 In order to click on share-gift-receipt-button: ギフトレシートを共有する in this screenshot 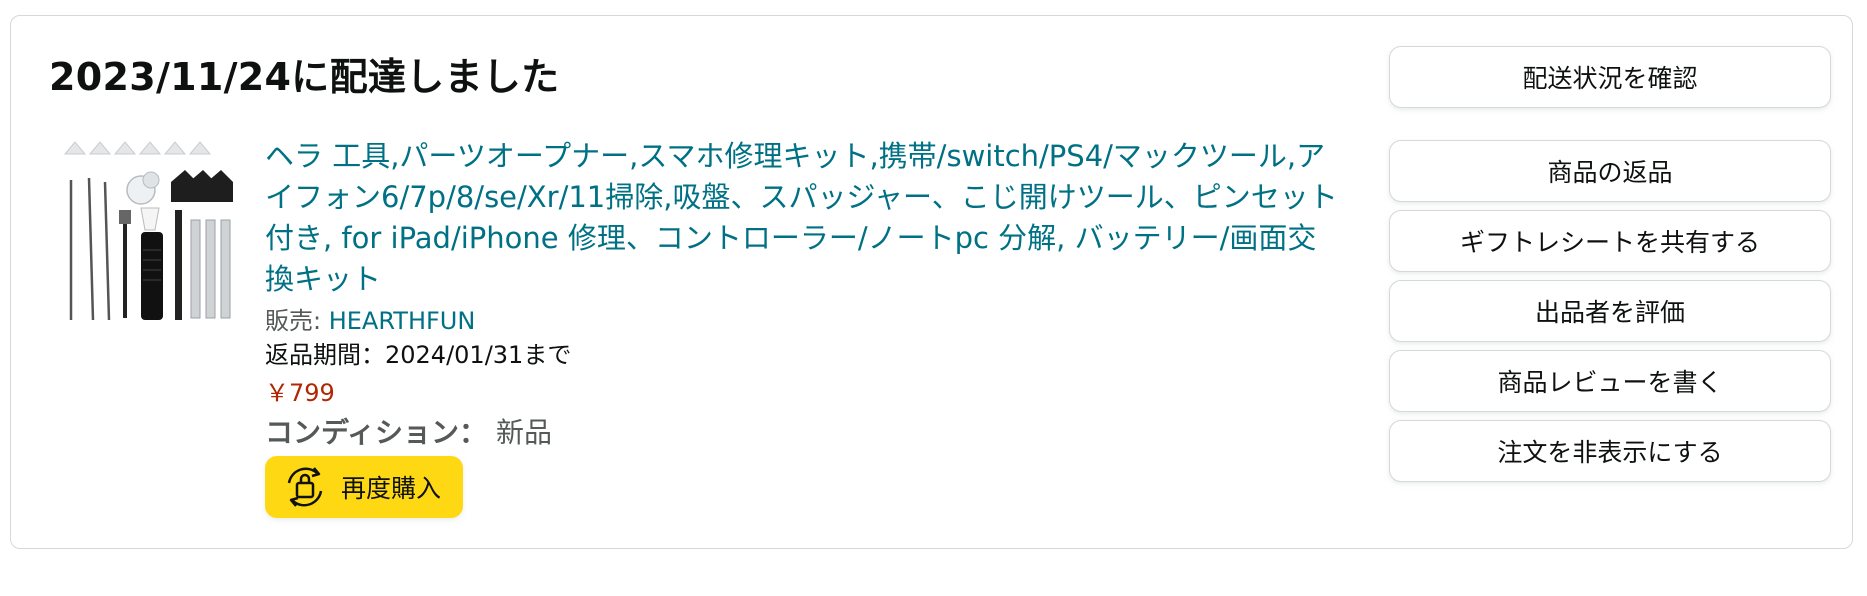, I will do `click(1610, 241)`.